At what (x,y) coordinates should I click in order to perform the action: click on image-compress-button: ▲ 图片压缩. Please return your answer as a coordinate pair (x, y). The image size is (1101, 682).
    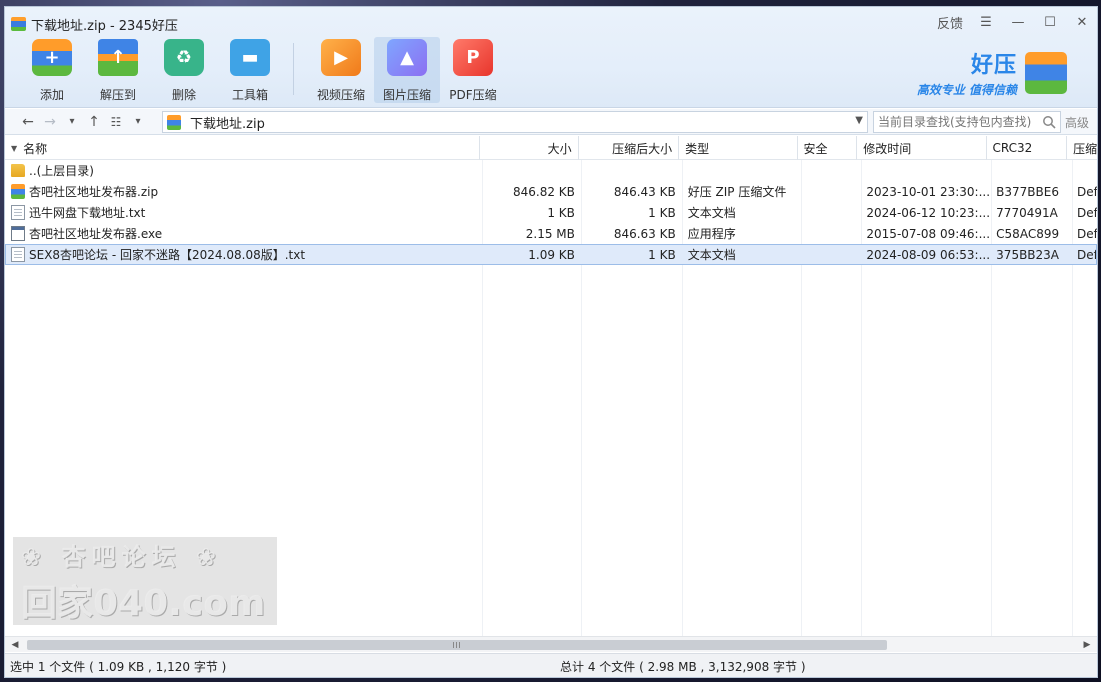
    Looking at the image, I should click on (407, 70).